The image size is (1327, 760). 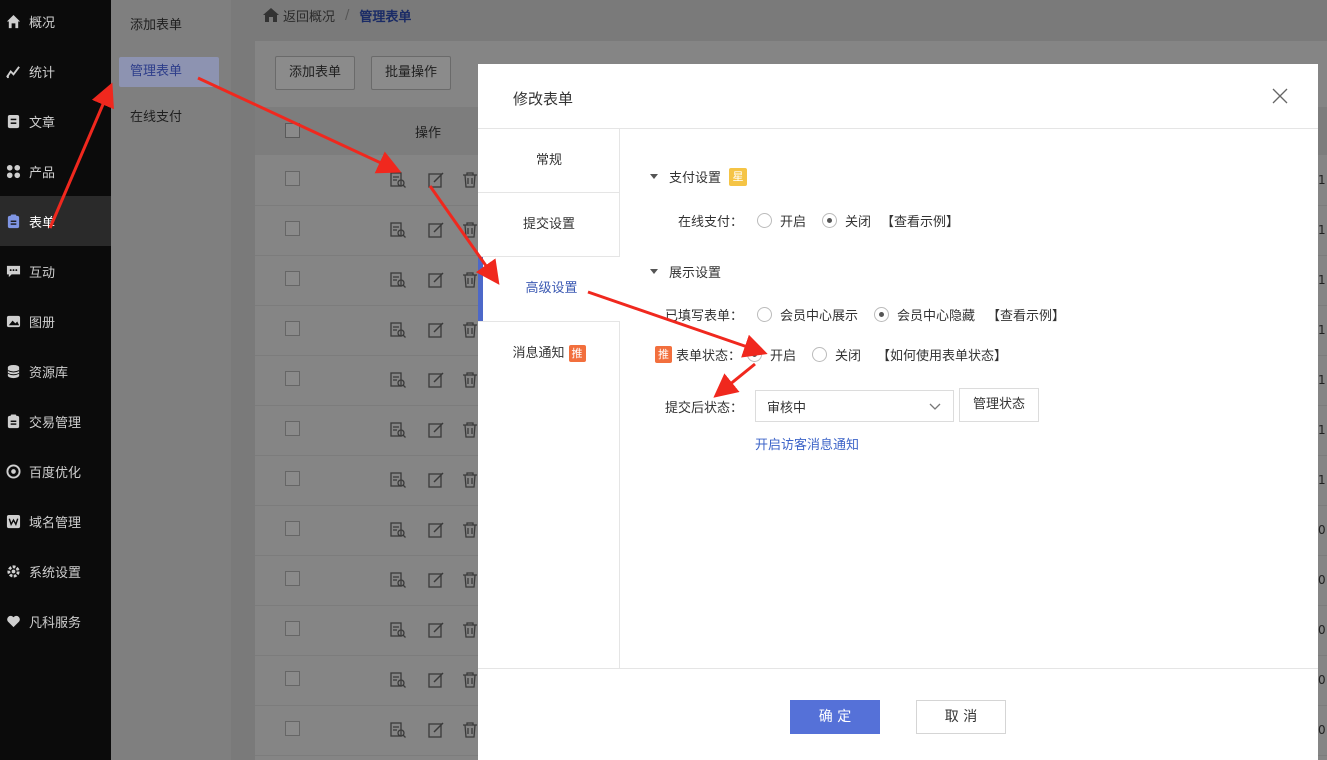 What do you see at coordinates (942, 354) in the screenshot?
I see `how-to-use-status-link: 【如何使用表单状态】` at bounding box center [942, 354].